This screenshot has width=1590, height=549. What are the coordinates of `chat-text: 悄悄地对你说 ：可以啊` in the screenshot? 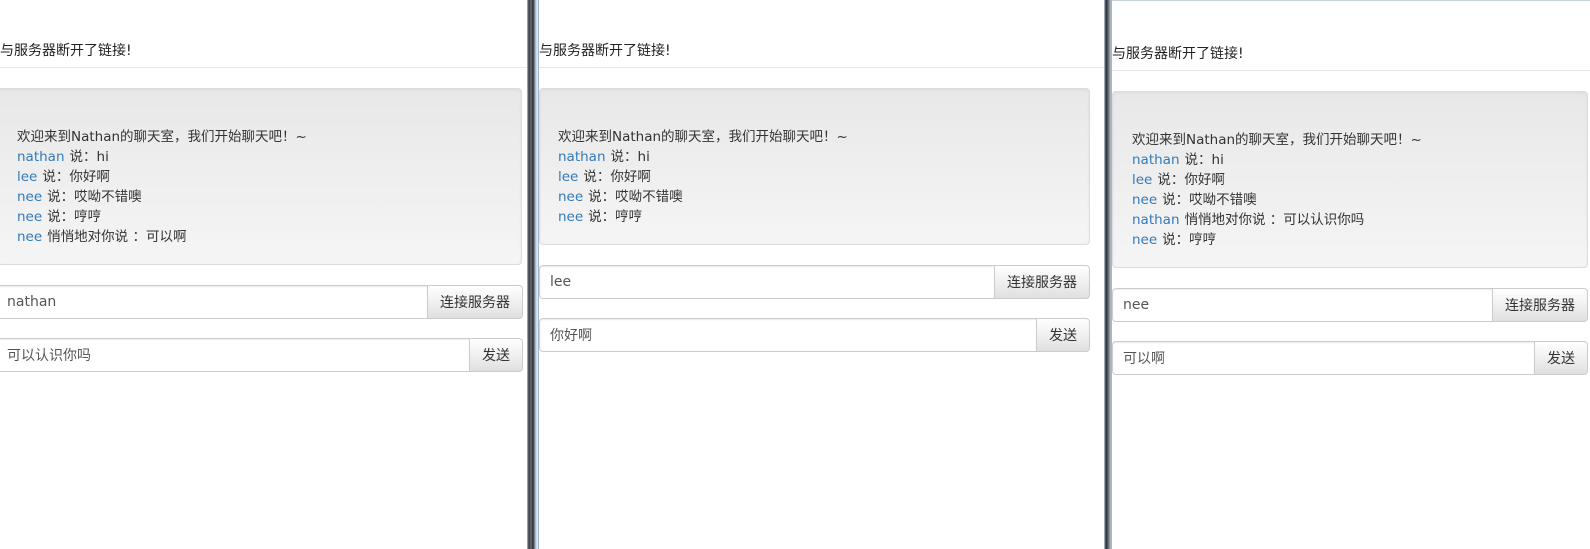 It's located at (117, 237).